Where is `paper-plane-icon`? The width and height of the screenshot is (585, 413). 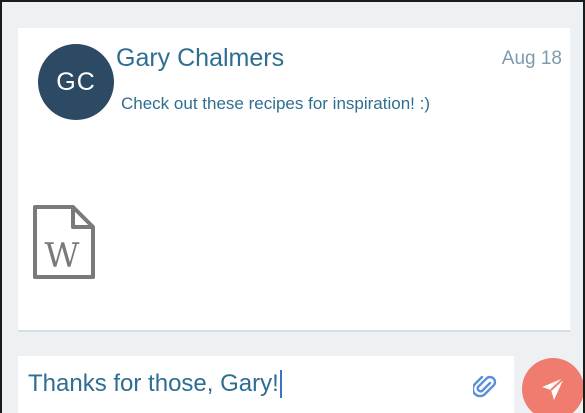 paper-plane-icon is located at coordinates (553, 388).